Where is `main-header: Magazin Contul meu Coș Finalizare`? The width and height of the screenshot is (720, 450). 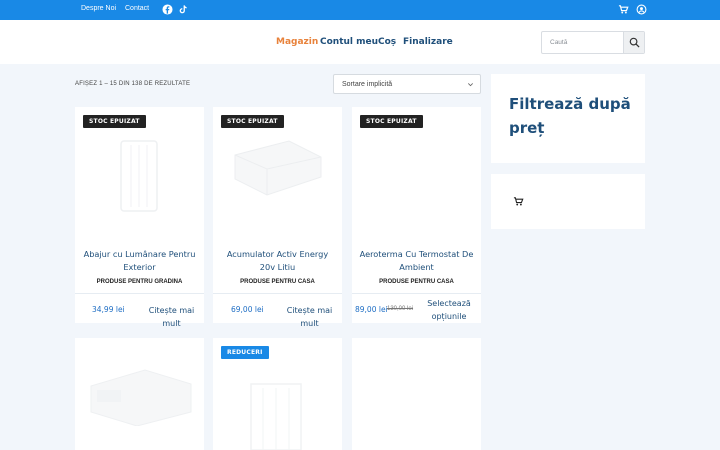
main-header: Magazin Contul meu Coș Finalizare is located at coordinates (360, 42).